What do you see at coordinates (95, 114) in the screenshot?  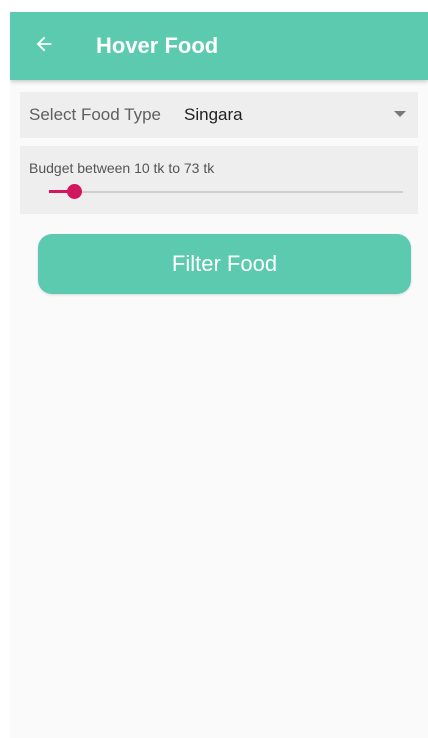 I see `food-type-label: Select Food Type` at bounding box center [95, 114].